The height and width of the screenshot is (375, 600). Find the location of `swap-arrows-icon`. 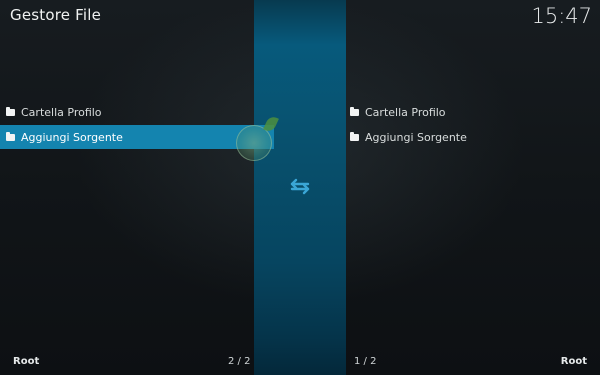

swap-arrows-icon is located at coordinates (300, 186).